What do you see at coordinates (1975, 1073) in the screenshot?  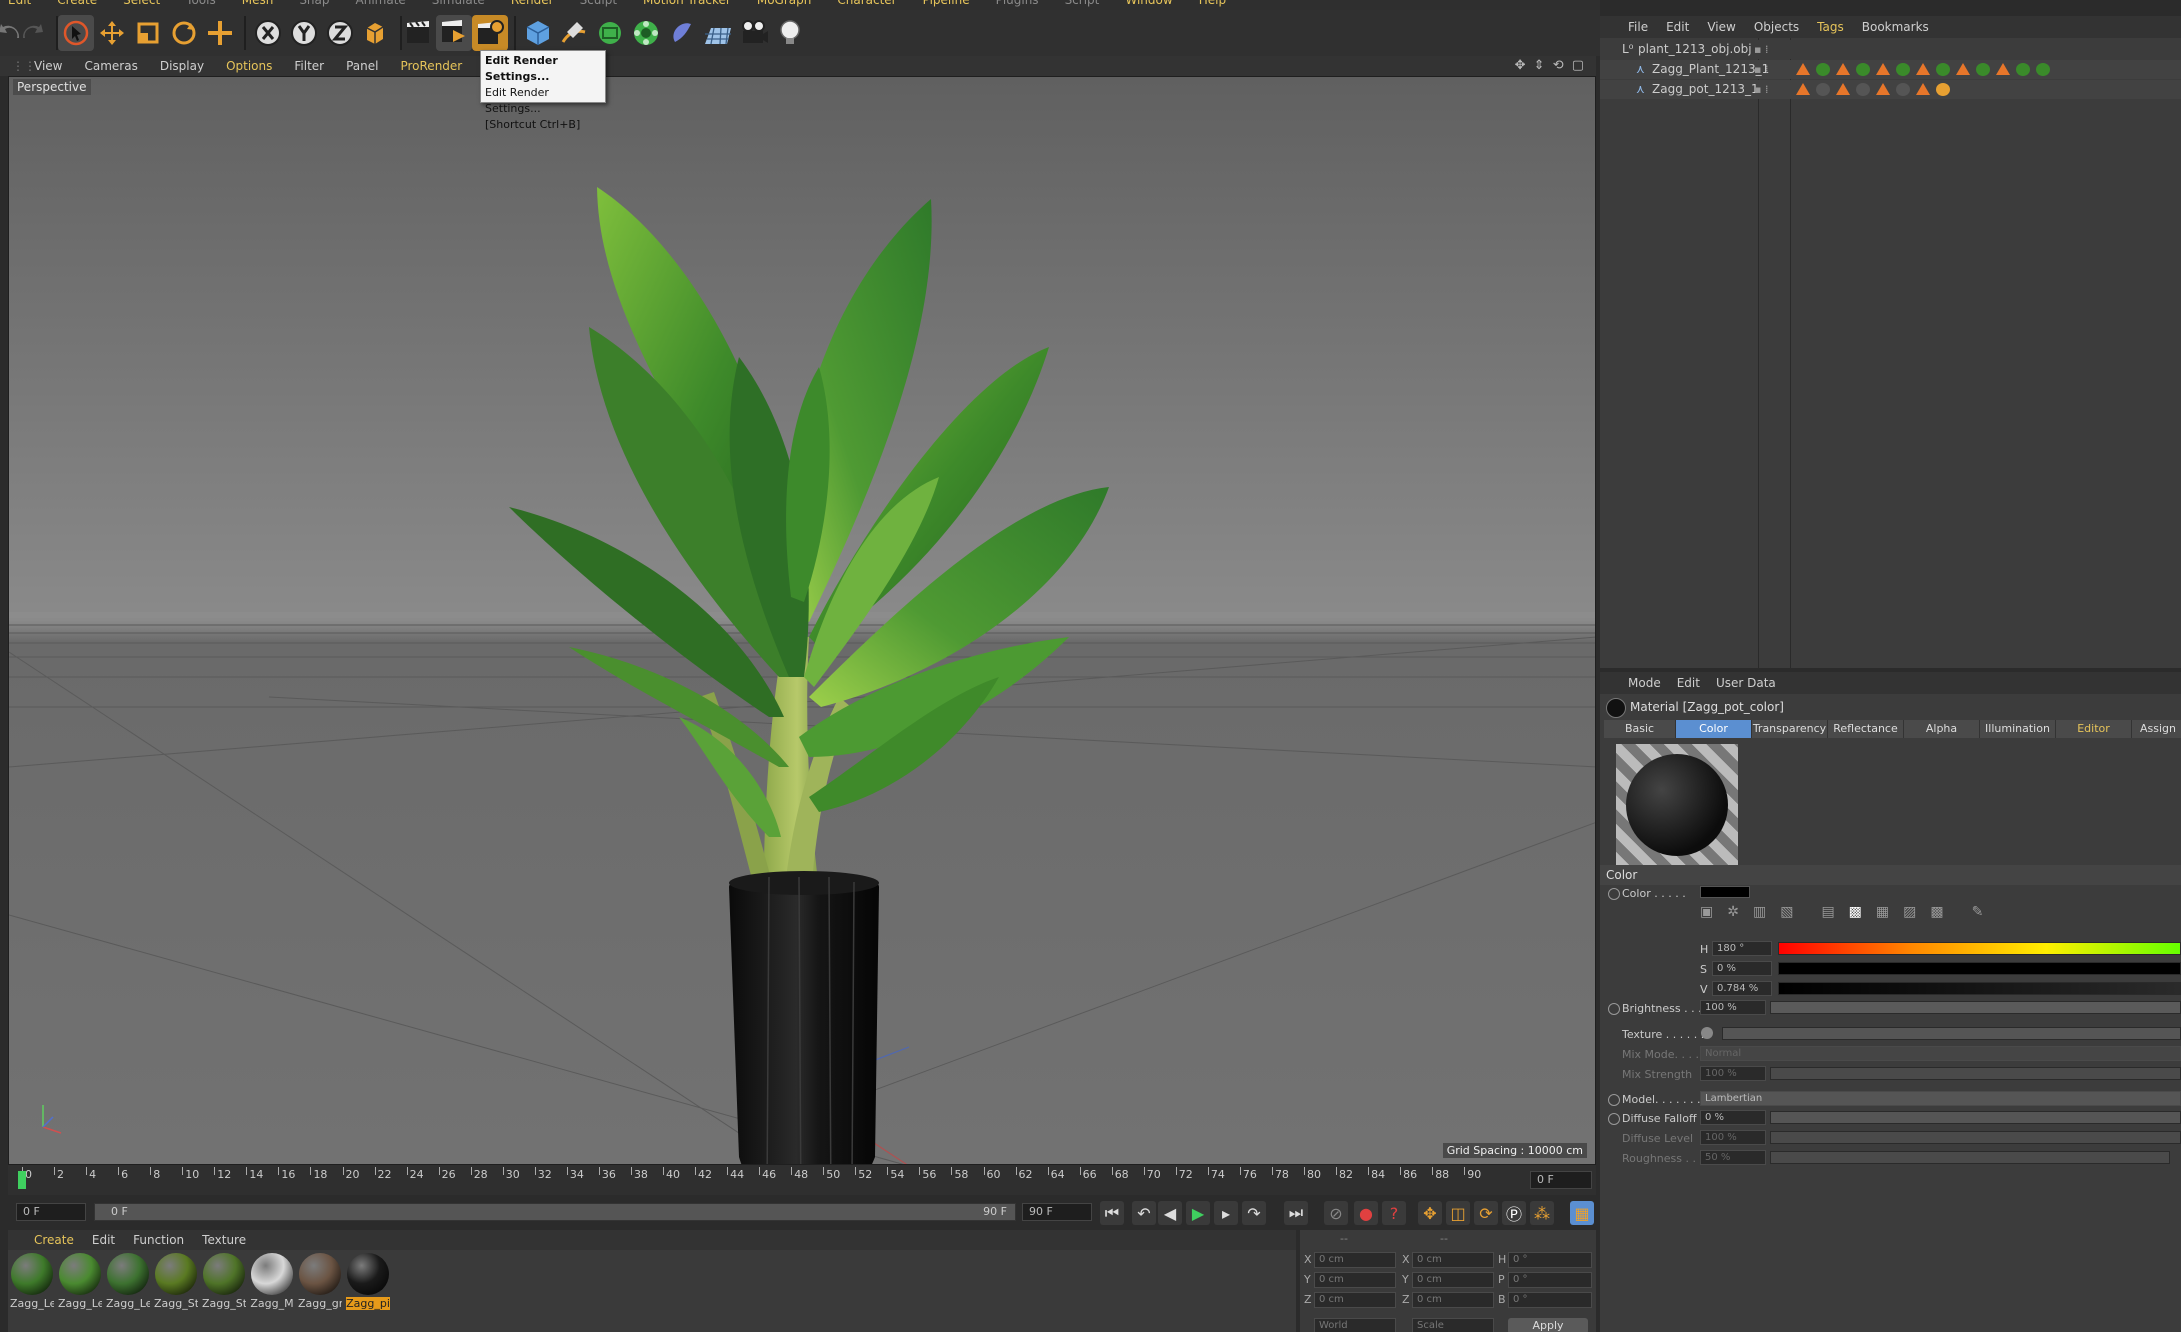 I see `mix-strength-slider` at bounding box center [1975, 1073].